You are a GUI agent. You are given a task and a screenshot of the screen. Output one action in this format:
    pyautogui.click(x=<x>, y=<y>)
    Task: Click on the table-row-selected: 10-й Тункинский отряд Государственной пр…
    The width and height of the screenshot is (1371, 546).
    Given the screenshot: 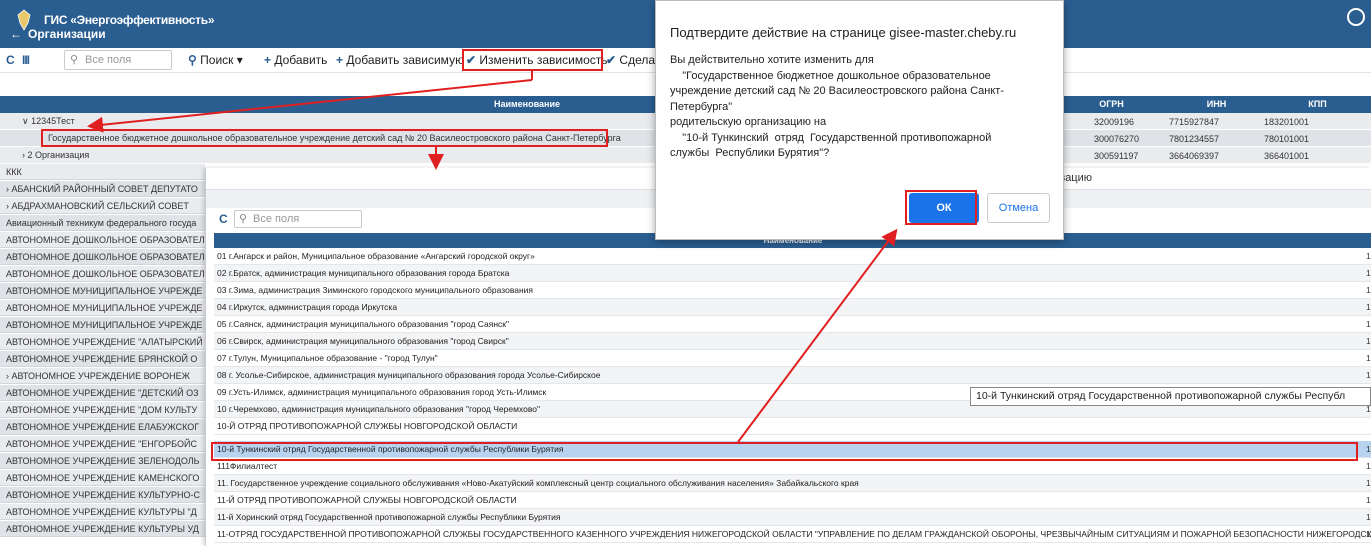 What is the action you would take?
    pyautogui.click(x=792, y=449)
    